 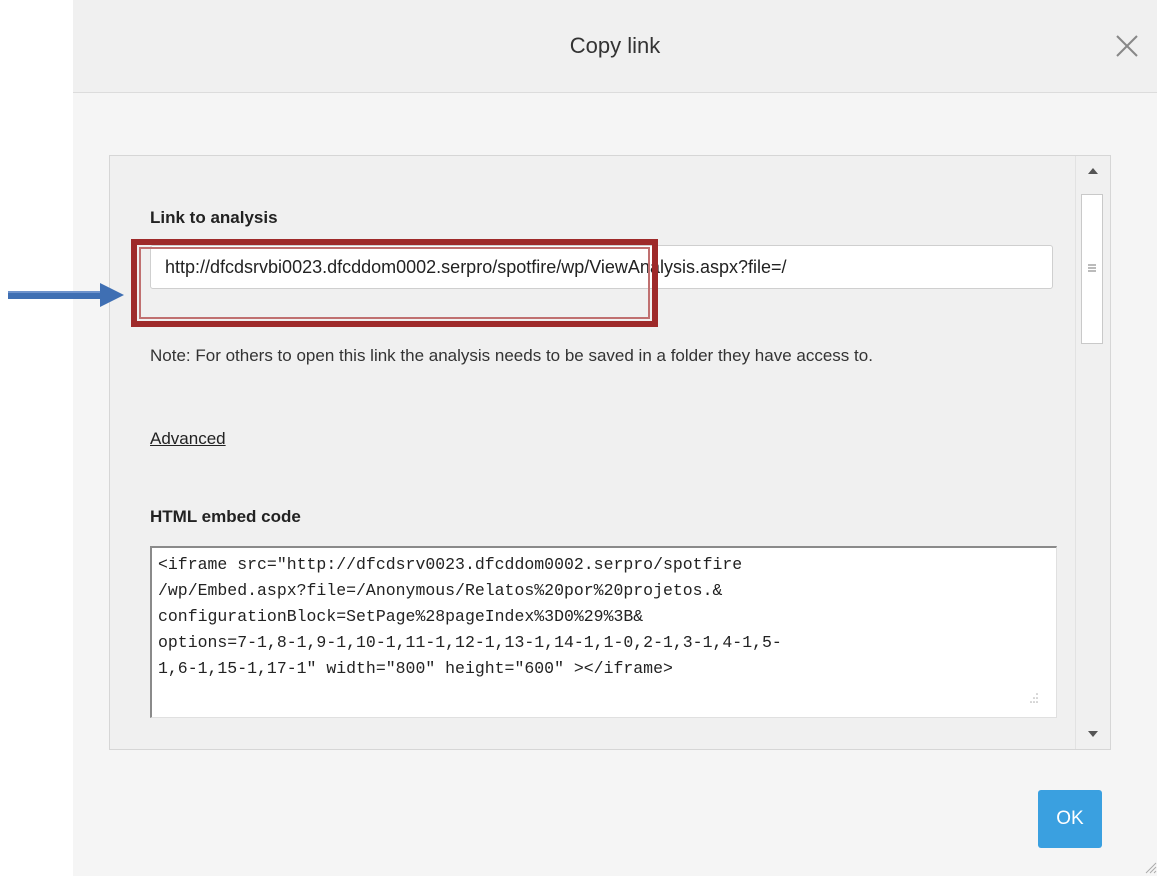 What do you see at coordinates (1093, 171) in the screenshot?
I see `scroll-up-icon` at bounding box center [1093, 171].